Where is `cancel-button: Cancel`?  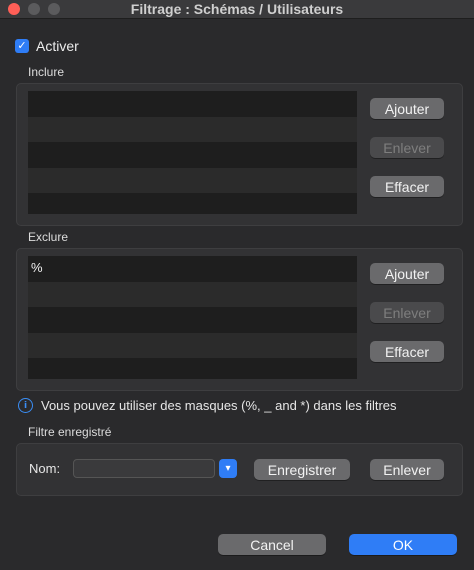
cancel-button: Cancel is located at coordinates (272, 544).